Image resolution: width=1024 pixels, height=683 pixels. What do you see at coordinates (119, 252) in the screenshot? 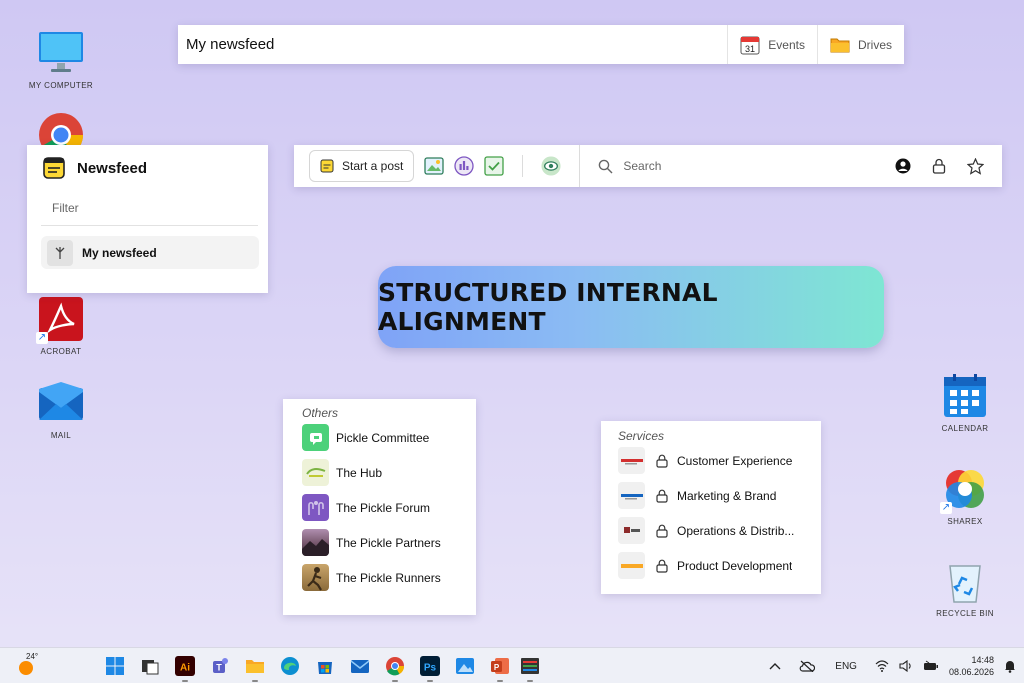
I see `sidebar-item-label: My newsfeed` at bounding box center [119, 252].